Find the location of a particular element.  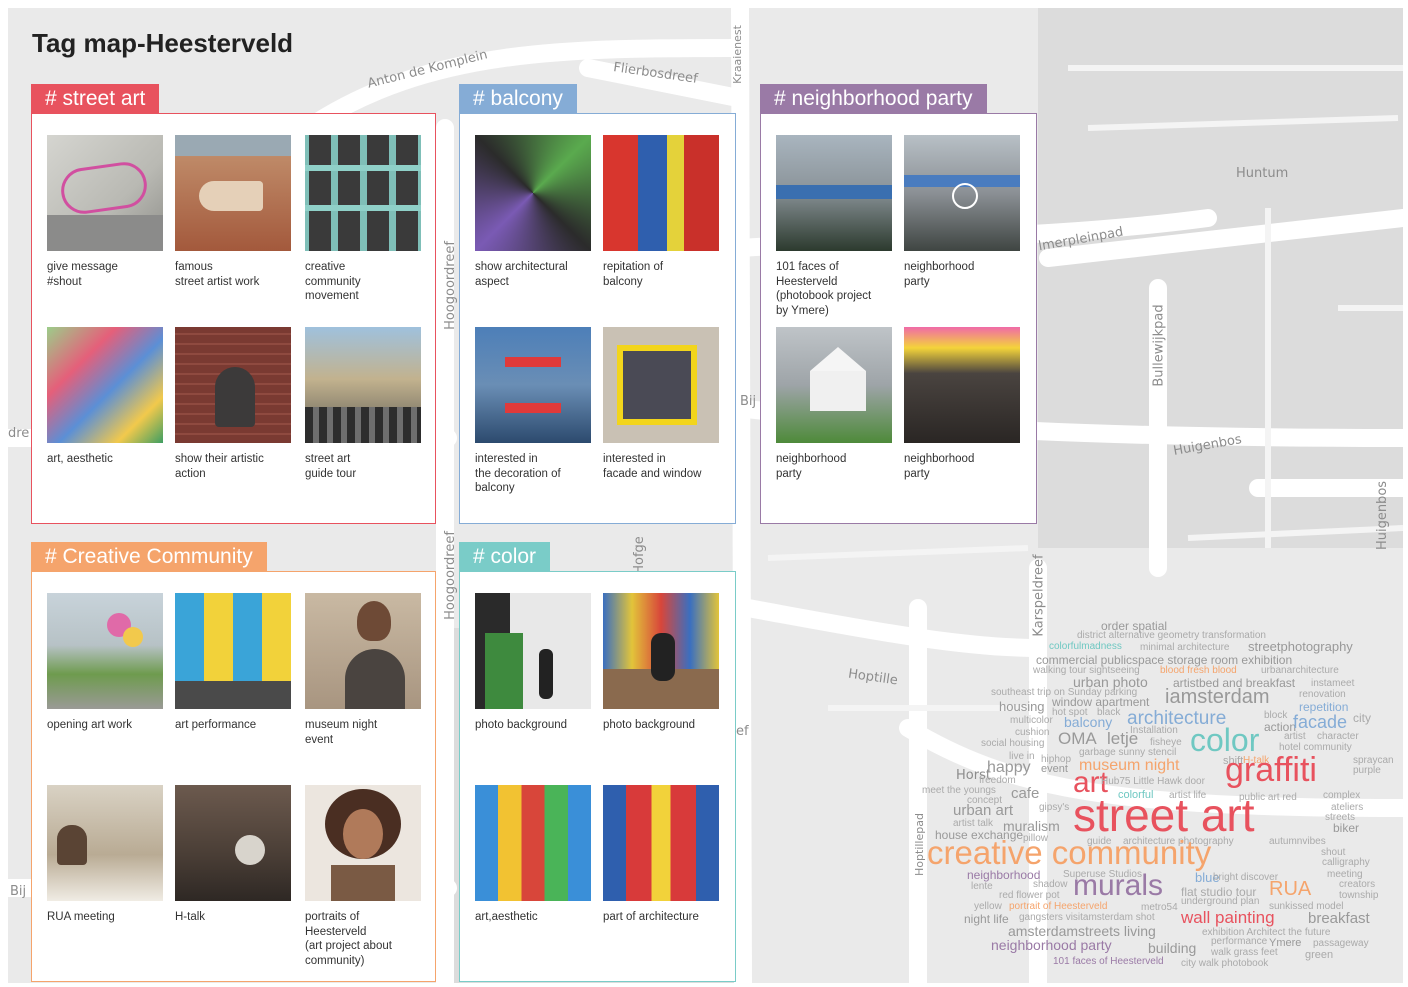

street-label: Huntum is located at coordinates (1262, 173).